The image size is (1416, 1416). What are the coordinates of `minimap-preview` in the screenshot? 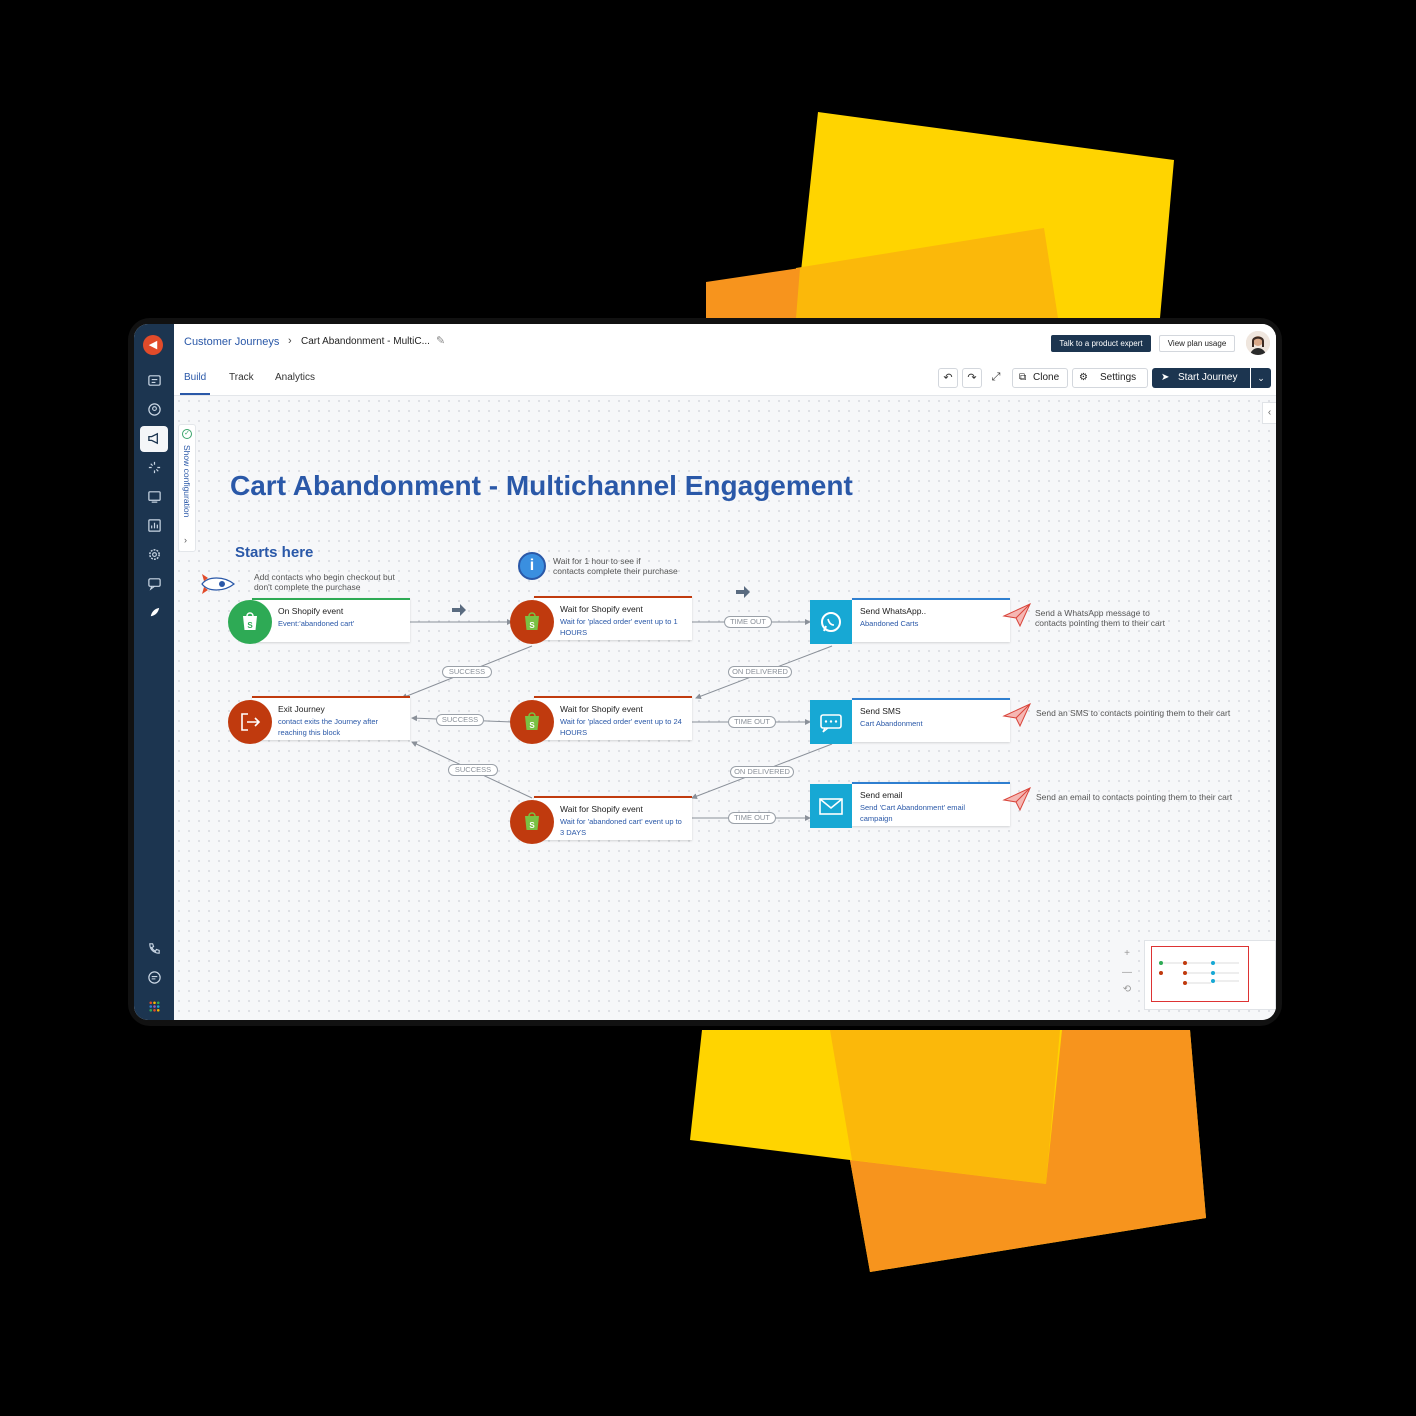 It's located at (1199, 973).